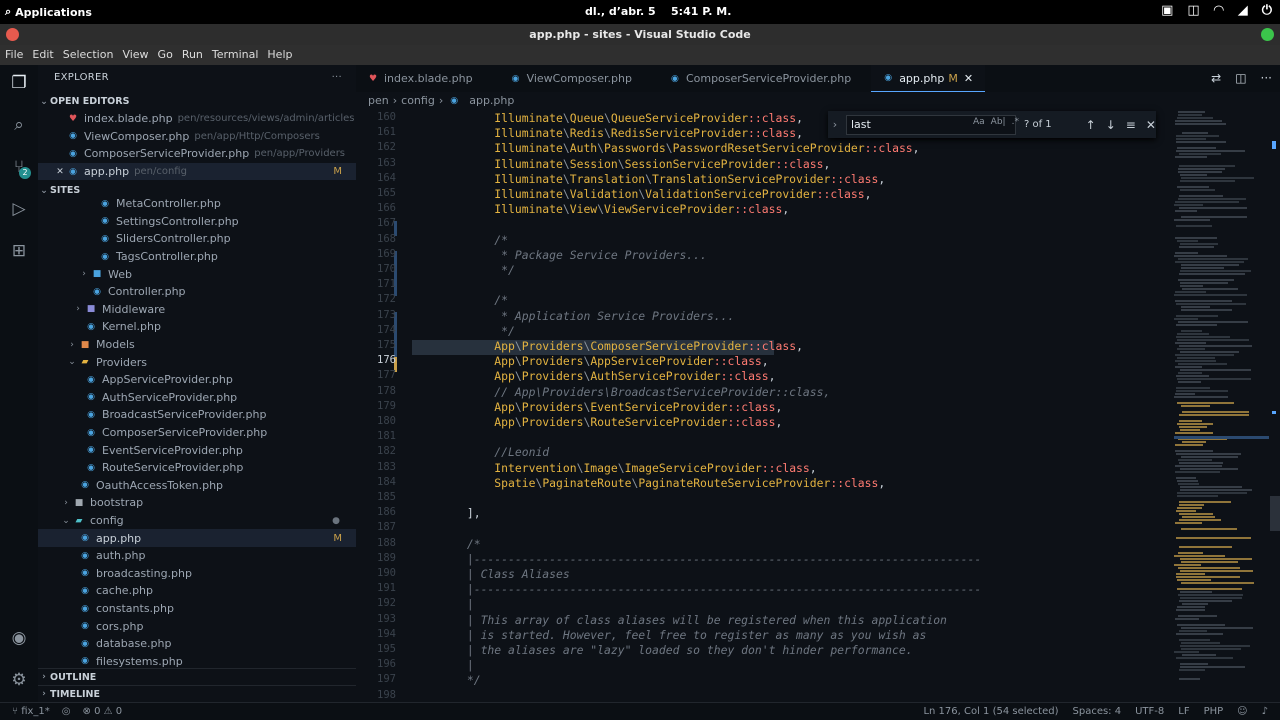 The height and width of the screenshot is (720, 1280). What do you see at coordinates (1015, 122) in the screenshot?
I see `use-regex-icon: .*` at bounding box center [1015, 122].